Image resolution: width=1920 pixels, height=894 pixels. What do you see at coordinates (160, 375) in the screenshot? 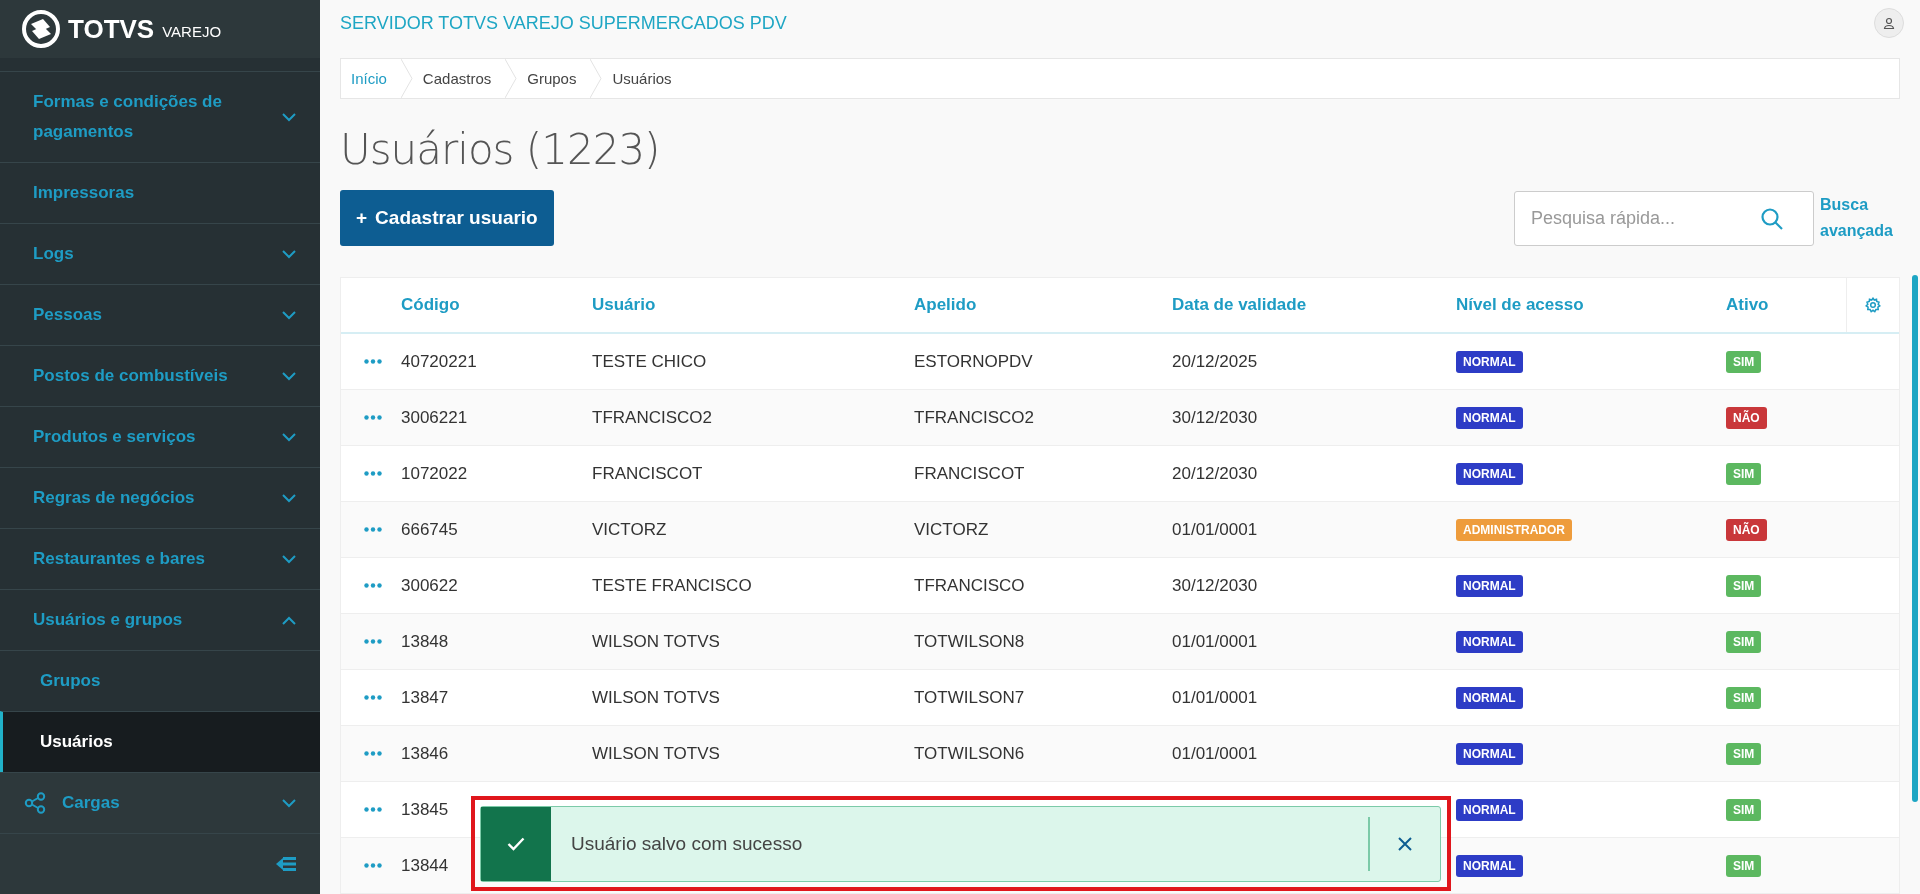
I see `sidebar-item: Postos de combustíveis` at bounding box center [160, 375].